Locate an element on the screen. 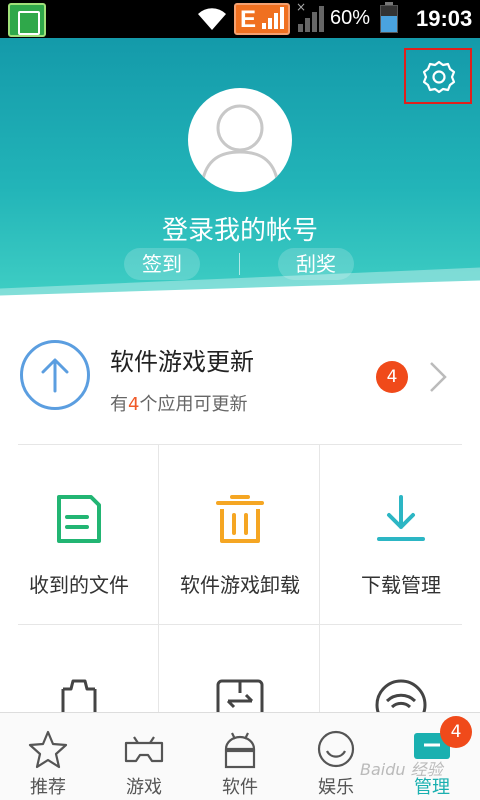 This screenshot has height=800, width=480. avatar is located at coordinates (240, 140).